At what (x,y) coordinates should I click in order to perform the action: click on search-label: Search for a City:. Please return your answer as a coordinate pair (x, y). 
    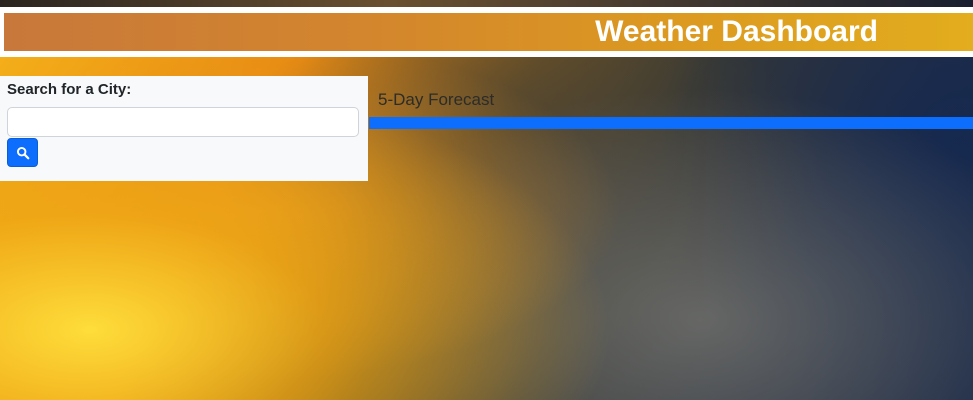
    Looking at the image, I should click on (69, 89).